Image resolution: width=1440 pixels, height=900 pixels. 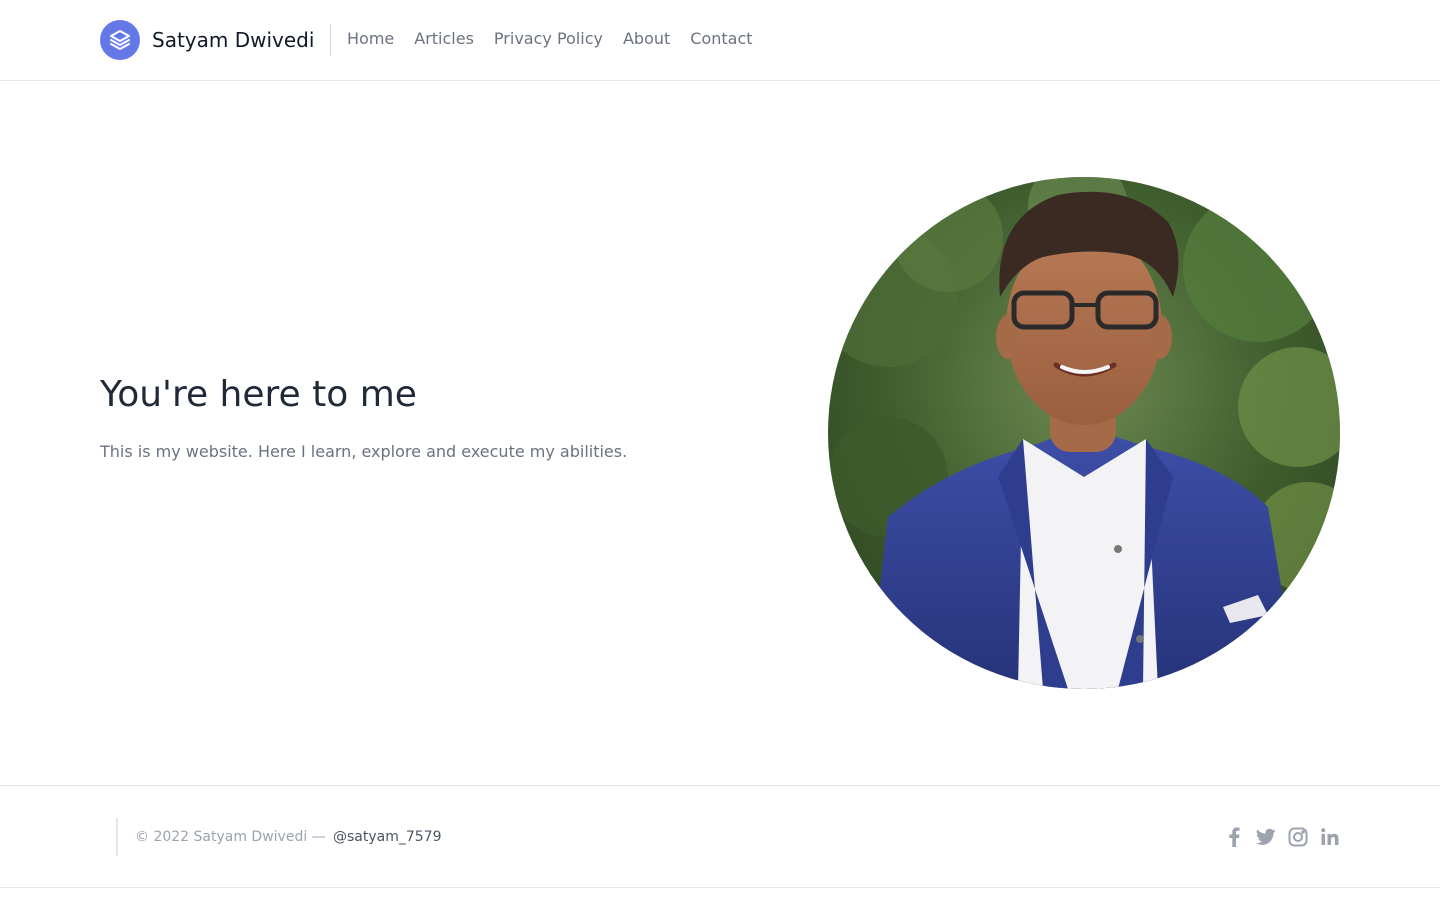 What do you see at coordinates (444, 39) in the screenshot?
I see `nav-articles: Articles` at bounding box center [444, 39].